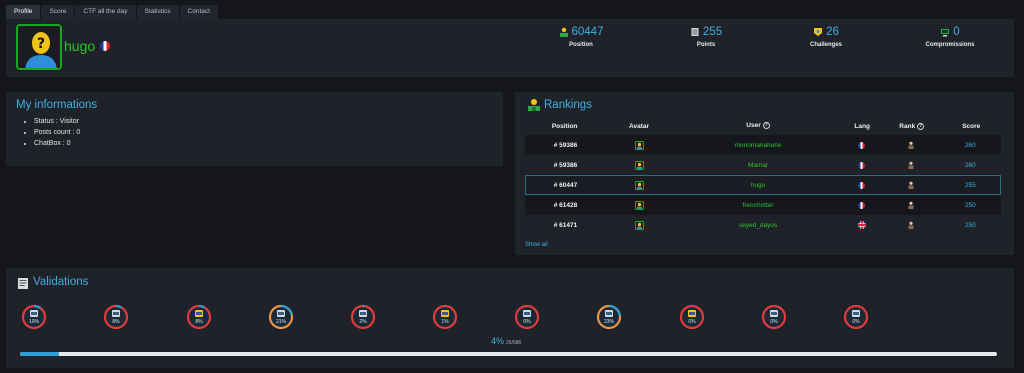 Image resolution: width=1024 pixels, height=373 pixels. Describe the element at coordinates (706, 45) in the screenshot. I see `stat-points-label: Points` at that location.